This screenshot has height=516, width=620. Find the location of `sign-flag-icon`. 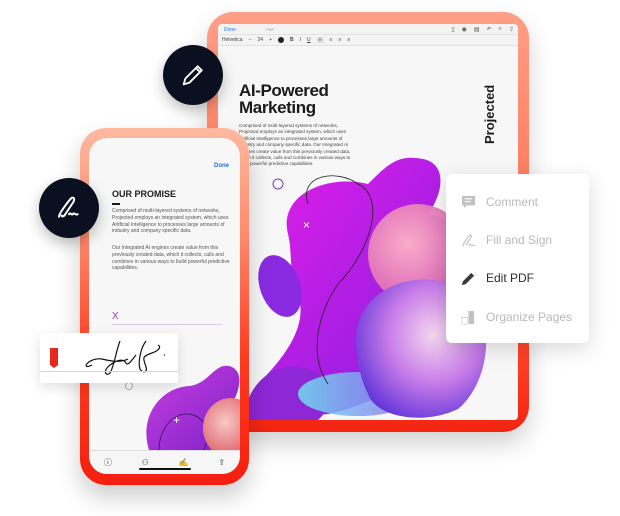

sign-flag-icon is located at coordinates (54, 358).